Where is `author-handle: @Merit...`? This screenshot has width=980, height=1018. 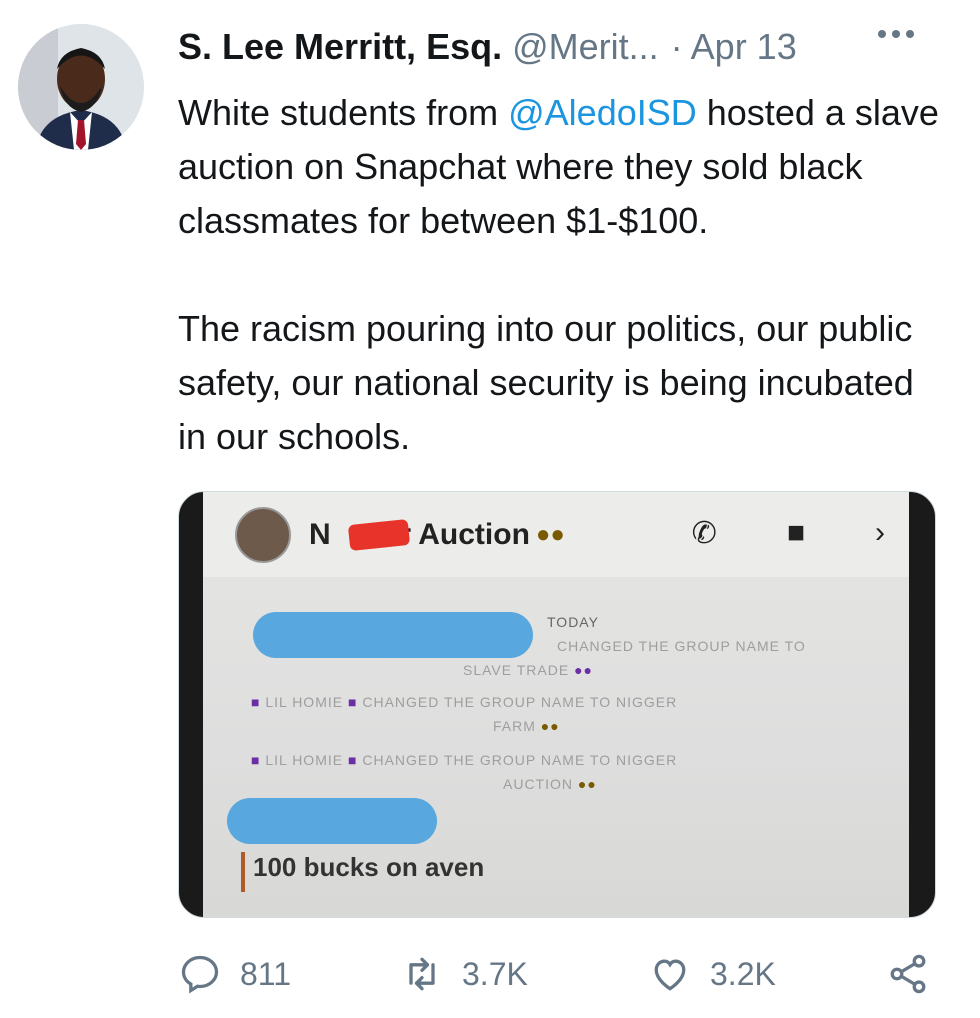
author-handle: @Merit... is located at coordinates (585, 47).